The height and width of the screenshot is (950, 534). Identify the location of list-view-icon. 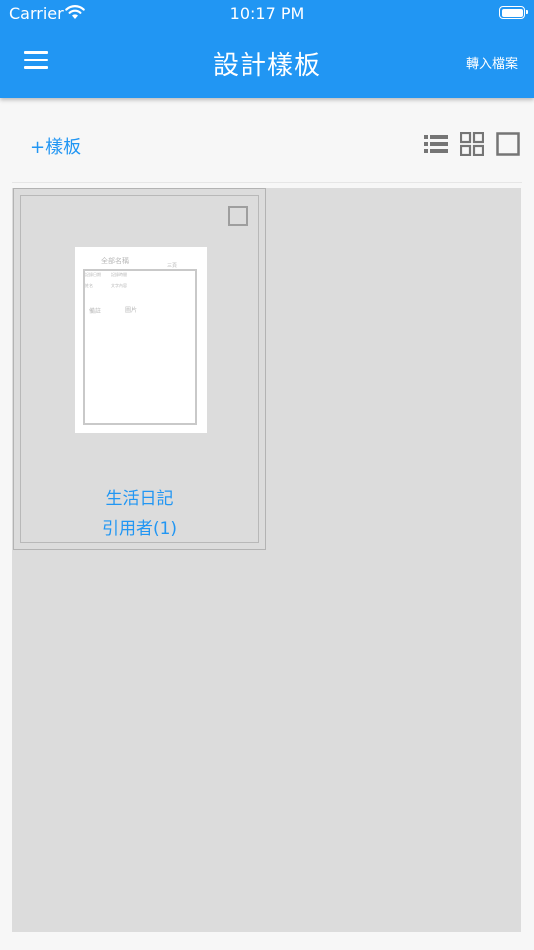
(436, 144).